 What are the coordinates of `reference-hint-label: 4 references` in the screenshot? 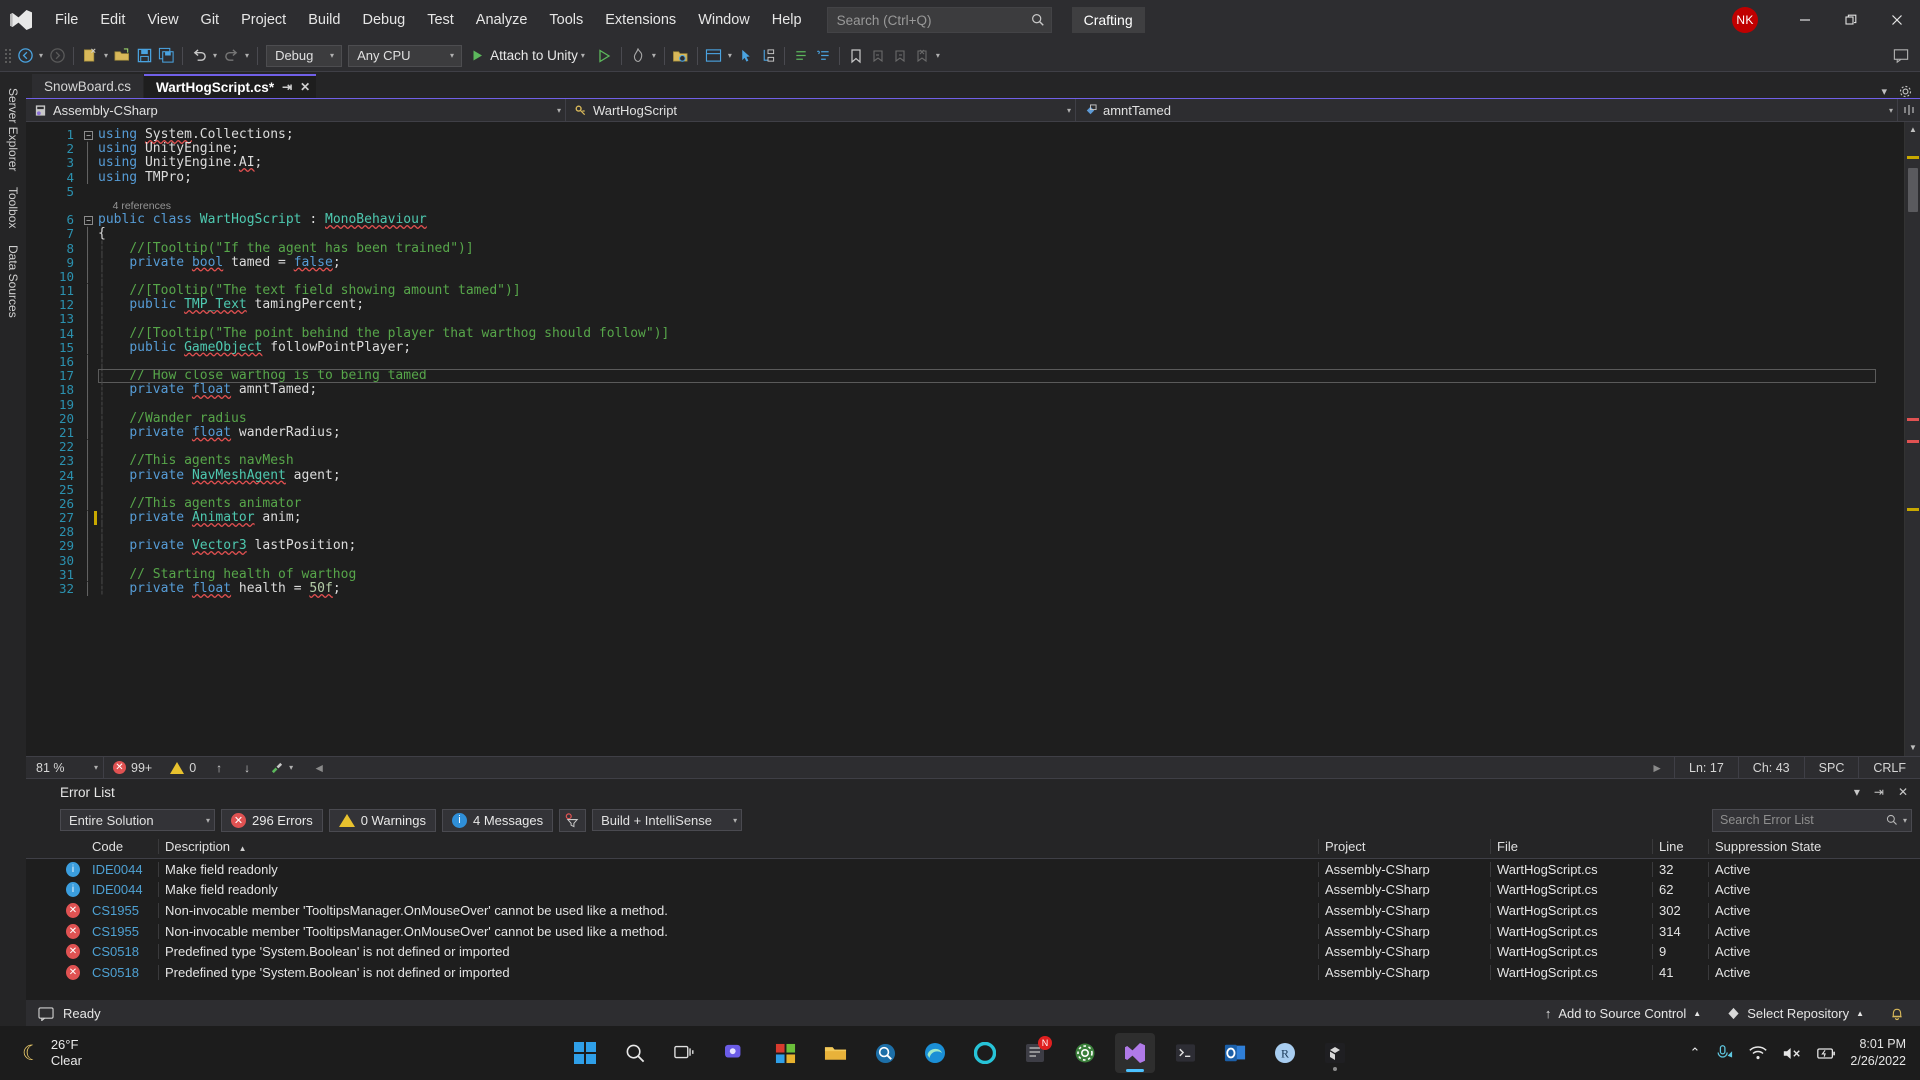 It's located at (1001, 206).